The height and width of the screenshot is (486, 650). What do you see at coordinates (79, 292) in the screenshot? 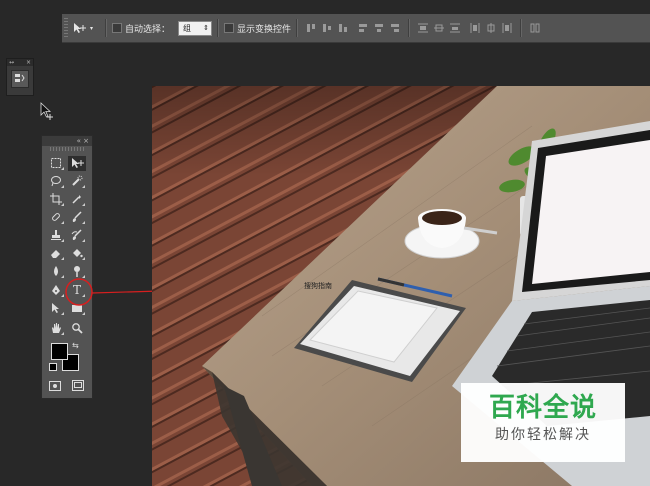
I see `type-tool-highlight-circle` at bounding box center [79, 292].